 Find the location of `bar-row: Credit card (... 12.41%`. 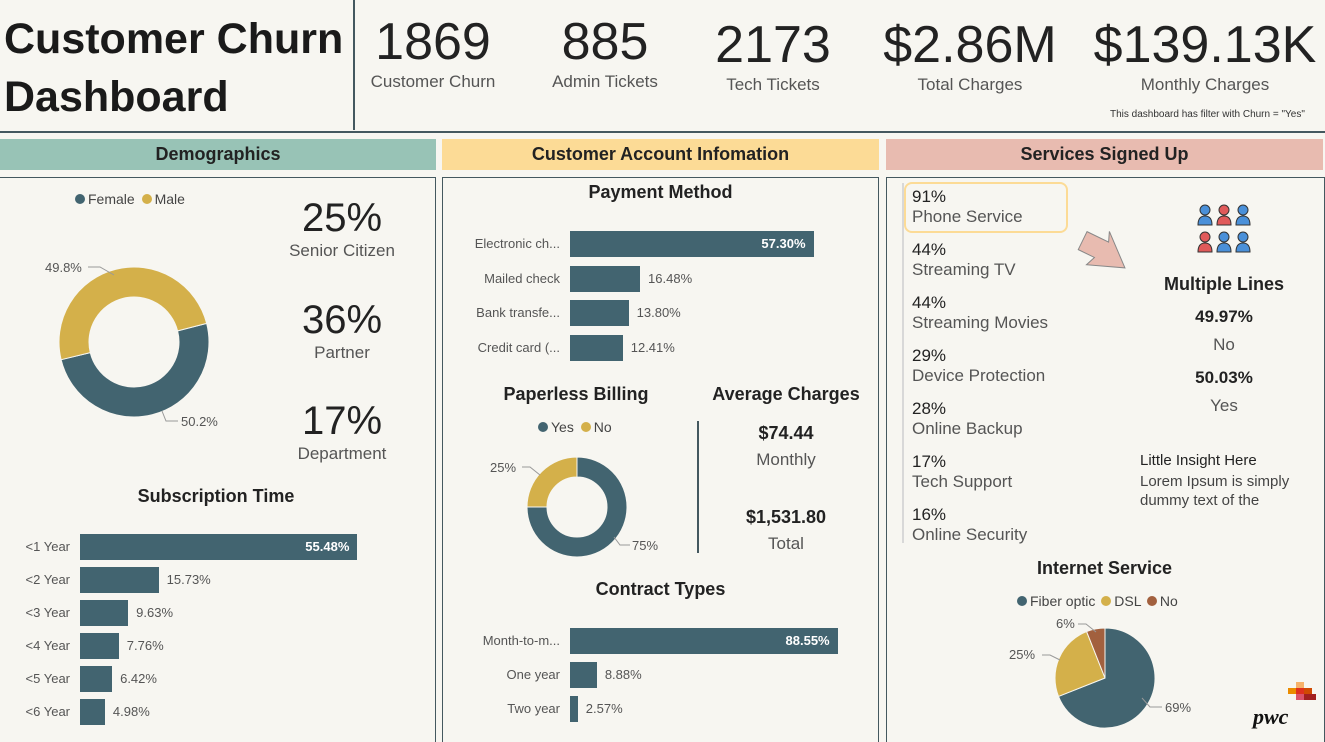

bar-row: Credit card (... 12.41% is located at coordinates (660, 347).